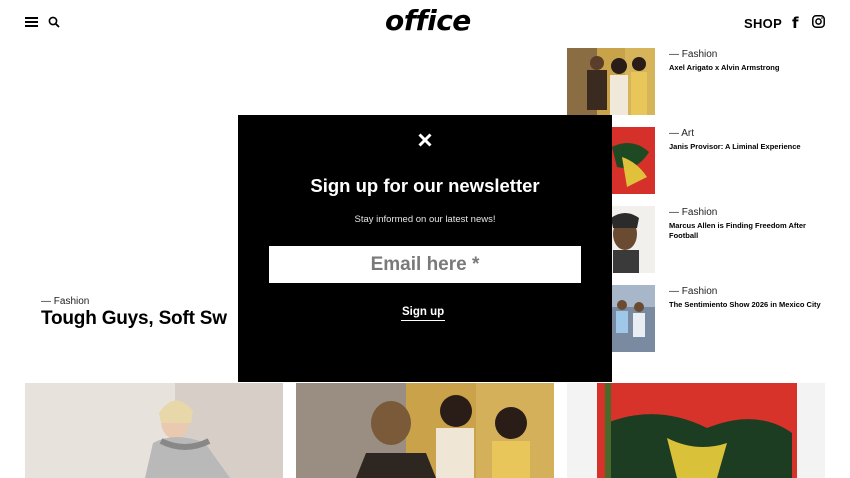  What do you see at coordinates (65, 301) in the screenshot?
I see `featured-category: — Fashion` at bounding box center [65, 301].